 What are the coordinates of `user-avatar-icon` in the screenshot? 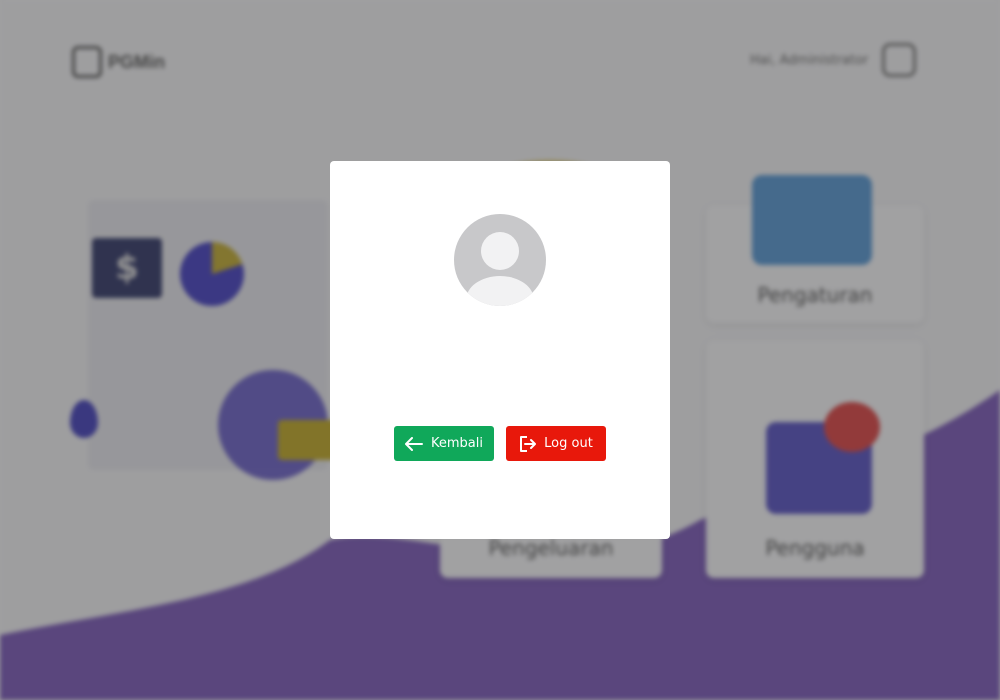 It's located at (500, 260).